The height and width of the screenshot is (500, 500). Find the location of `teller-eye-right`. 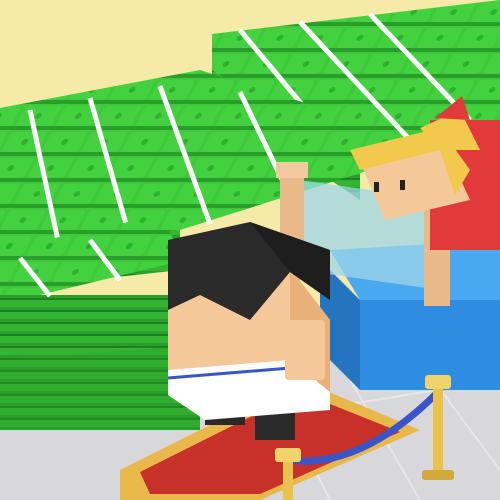

teller-eye-right is located at coordinates (402, 185).